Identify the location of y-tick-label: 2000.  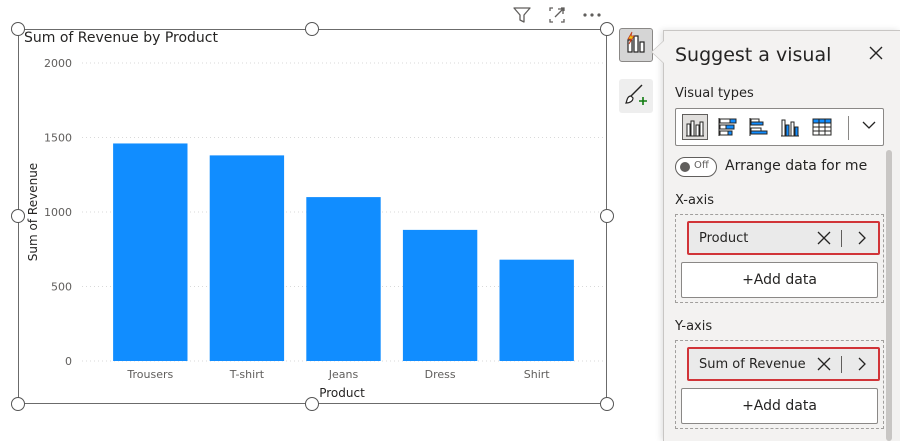
(58, 63).